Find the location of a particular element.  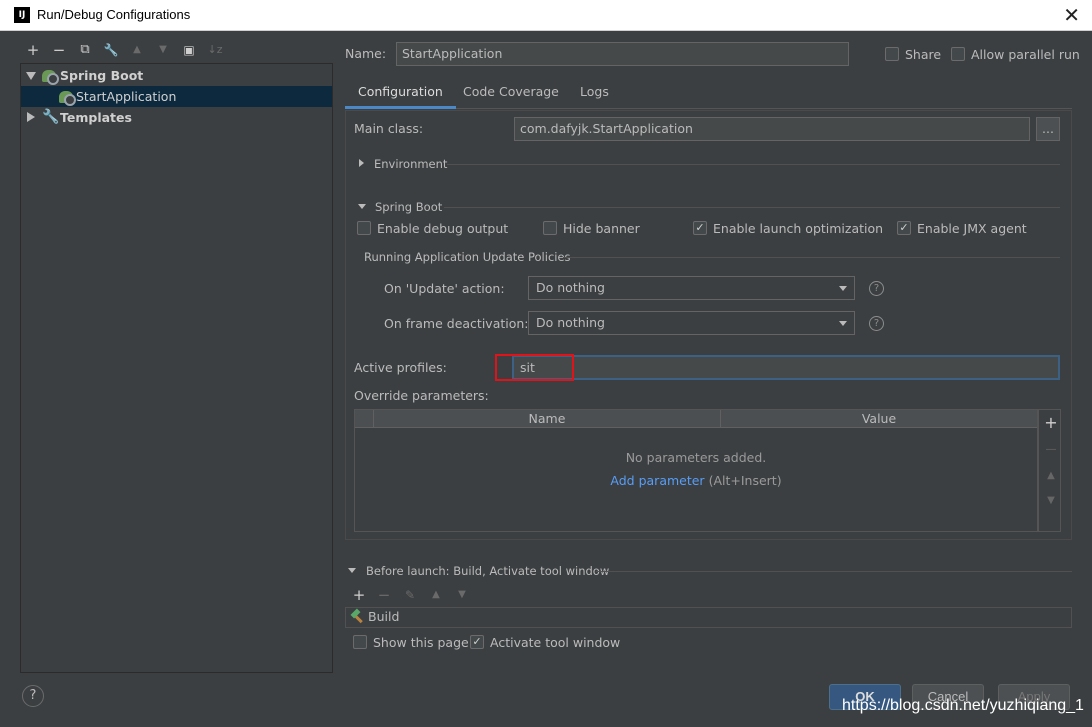

frame-deactivation-label: On frame deactivation: is located at coordinates (456, 323).